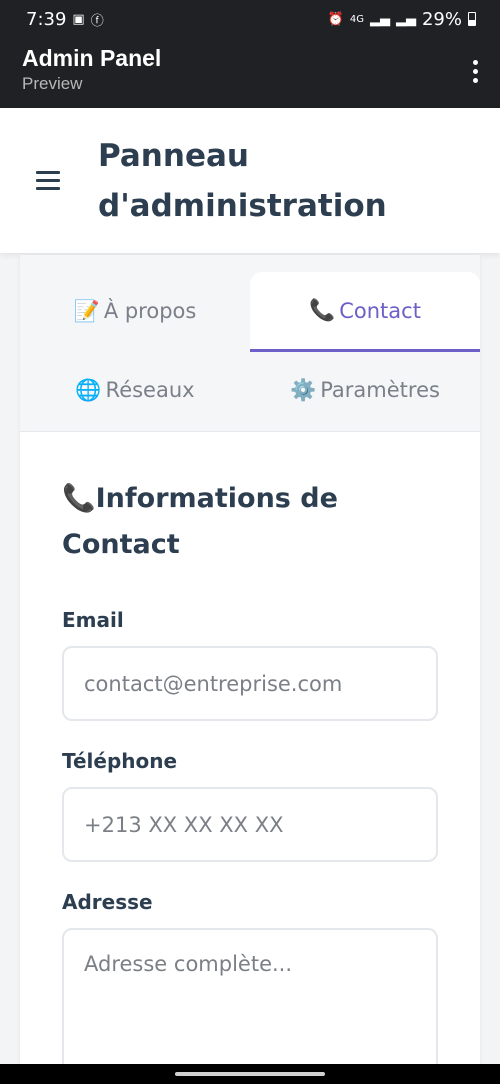 The width and height of the screenshot is (500, 1084). What do you see at coordinates (472, 19) in the screenshot?
I see `battery-icon` at bounding box center [472, 19].